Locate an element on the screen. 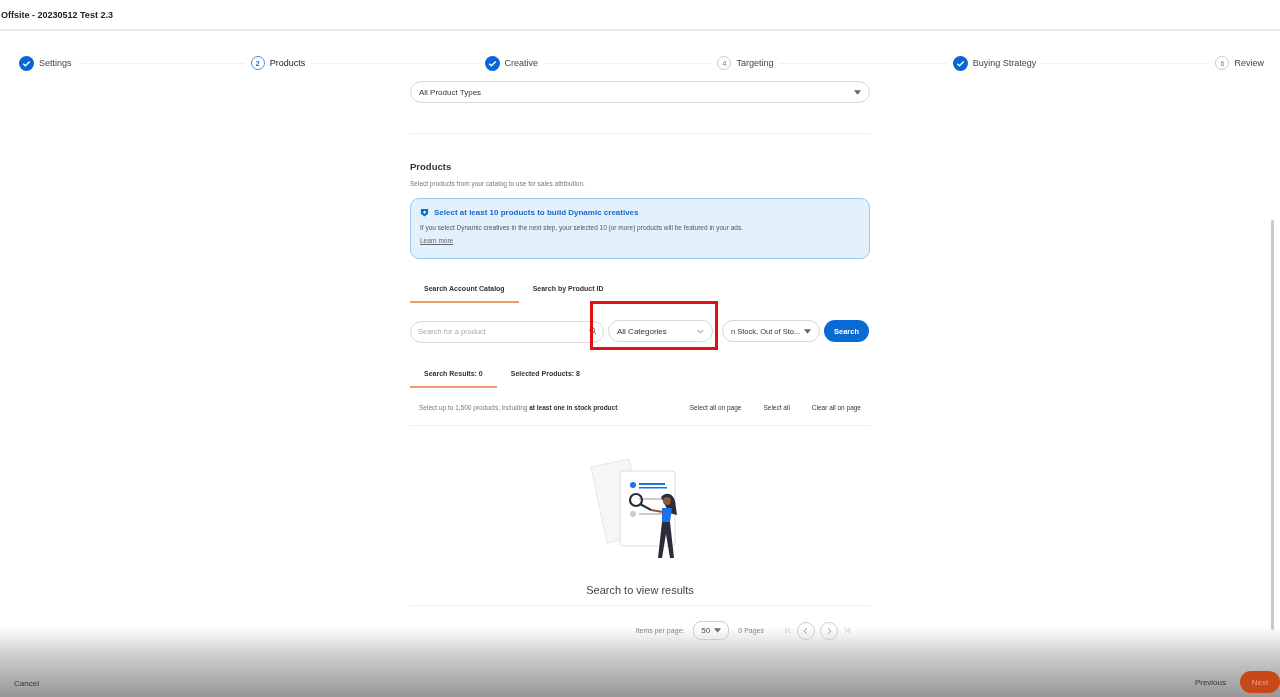  page-title: Offsite - 20230512 Test 2.3 is located at coordinates (57, 14).